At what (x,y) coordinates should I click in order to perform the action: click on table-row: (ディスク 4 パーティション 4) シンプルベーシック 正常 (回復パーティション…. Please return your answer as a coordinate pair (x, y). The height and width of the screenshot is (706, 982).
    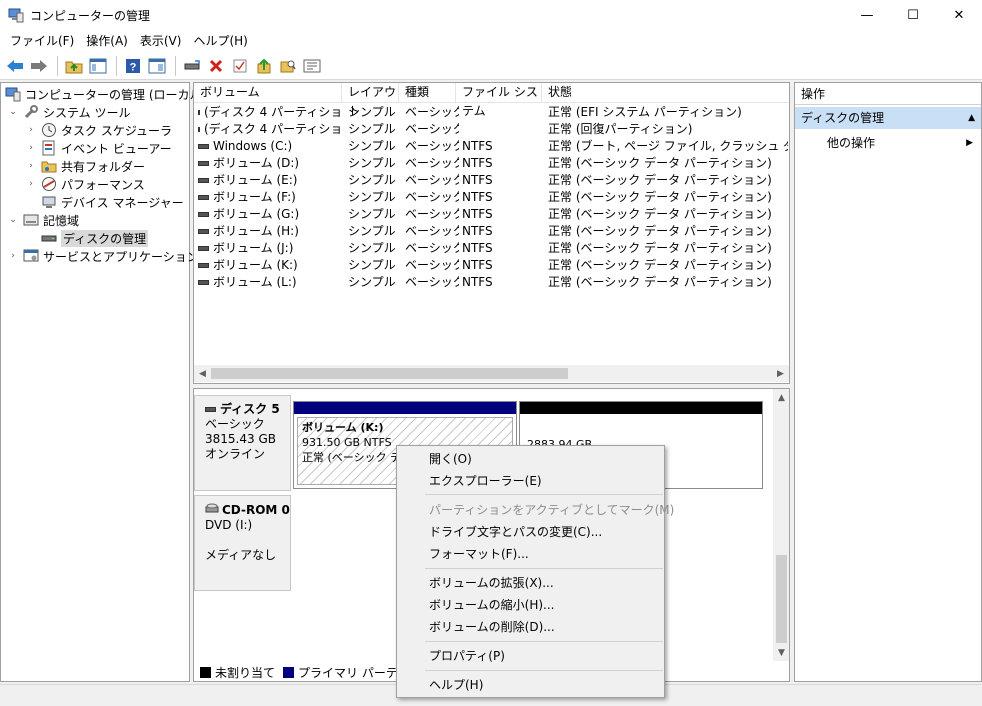
    Looking at the image, I should click on (491, 129).